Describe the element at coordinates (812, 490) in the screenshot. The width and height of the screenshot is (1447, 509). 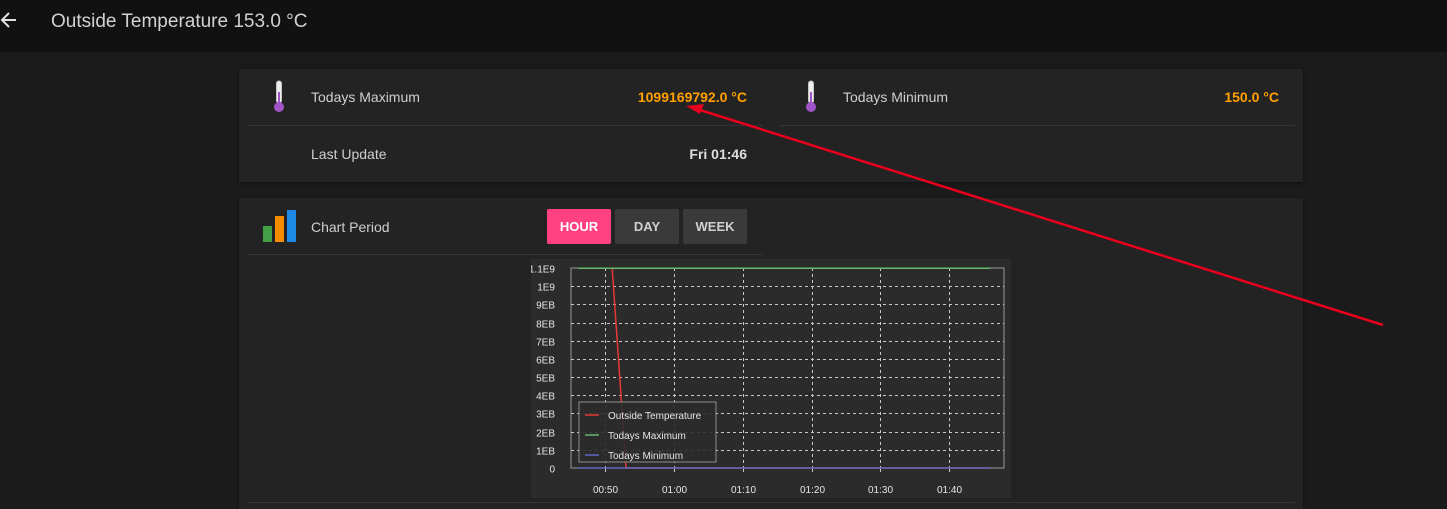
I see `x-tick-label: 01:20` at that location.